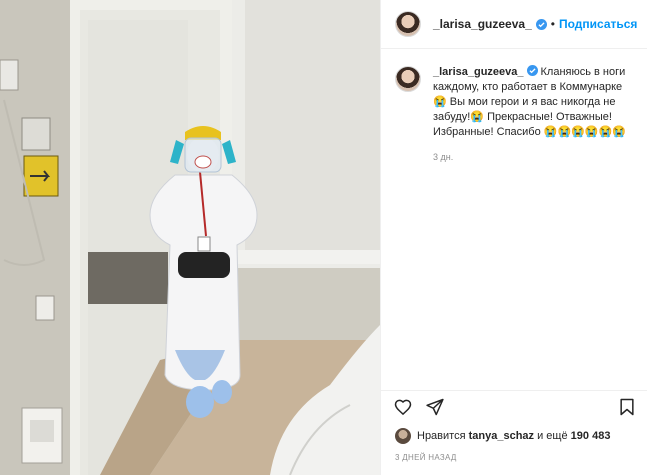 The height and width of the screenshot is (475, 647). What do you see at coordinates (627, 407) in the screenshot?
I see `bookmark-icon` at bounding box center [627, 407].